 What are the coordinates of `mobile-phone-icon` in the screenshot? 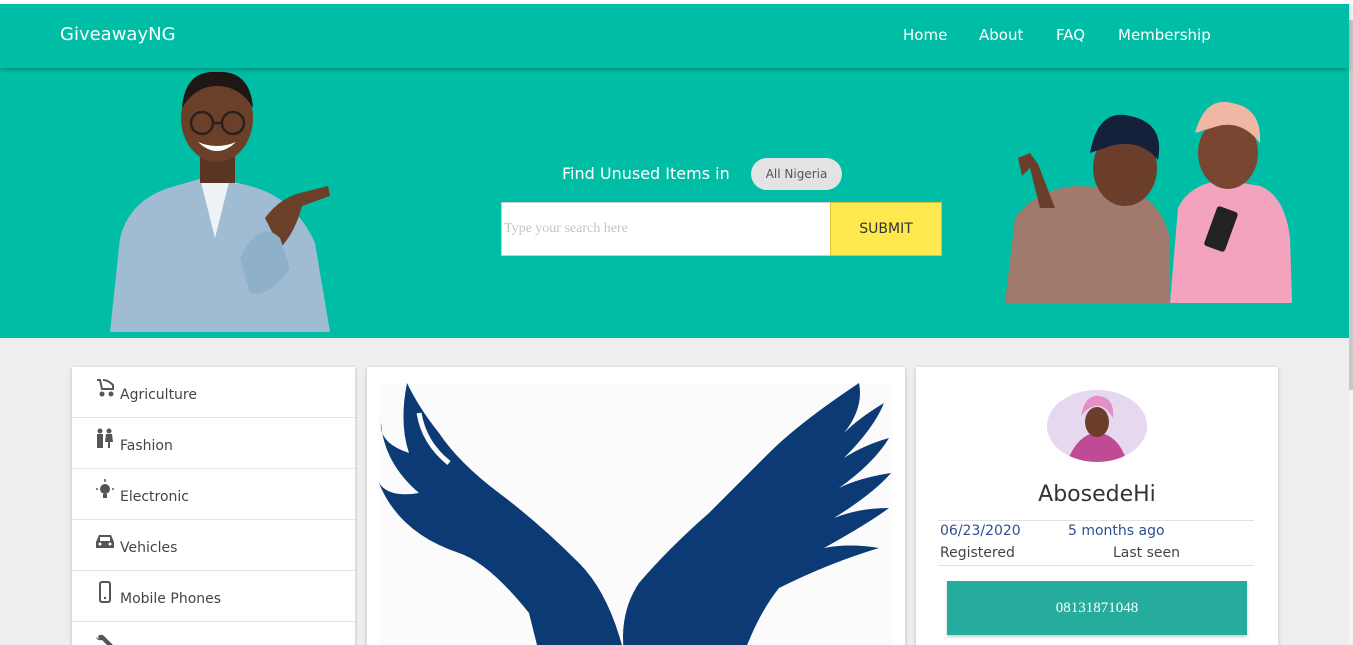 It's located at (105, 592).